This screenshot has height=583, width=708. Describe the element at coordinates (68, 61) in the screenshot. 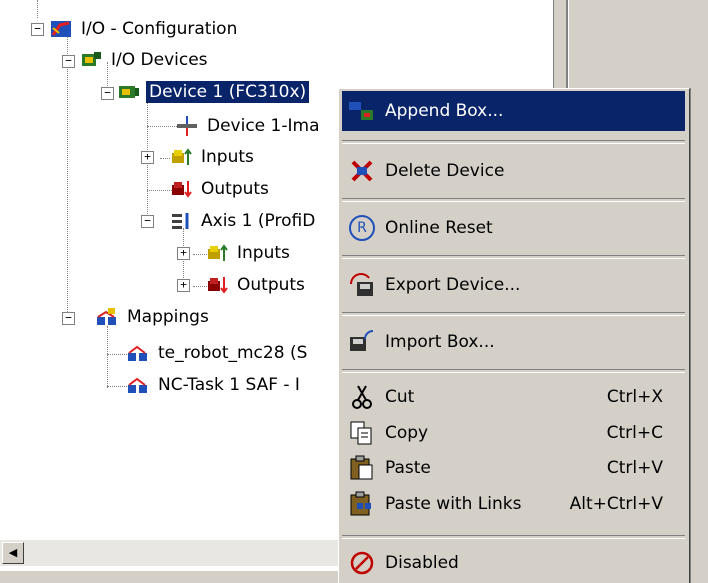

I see `expander-io-devices: −` at that location.